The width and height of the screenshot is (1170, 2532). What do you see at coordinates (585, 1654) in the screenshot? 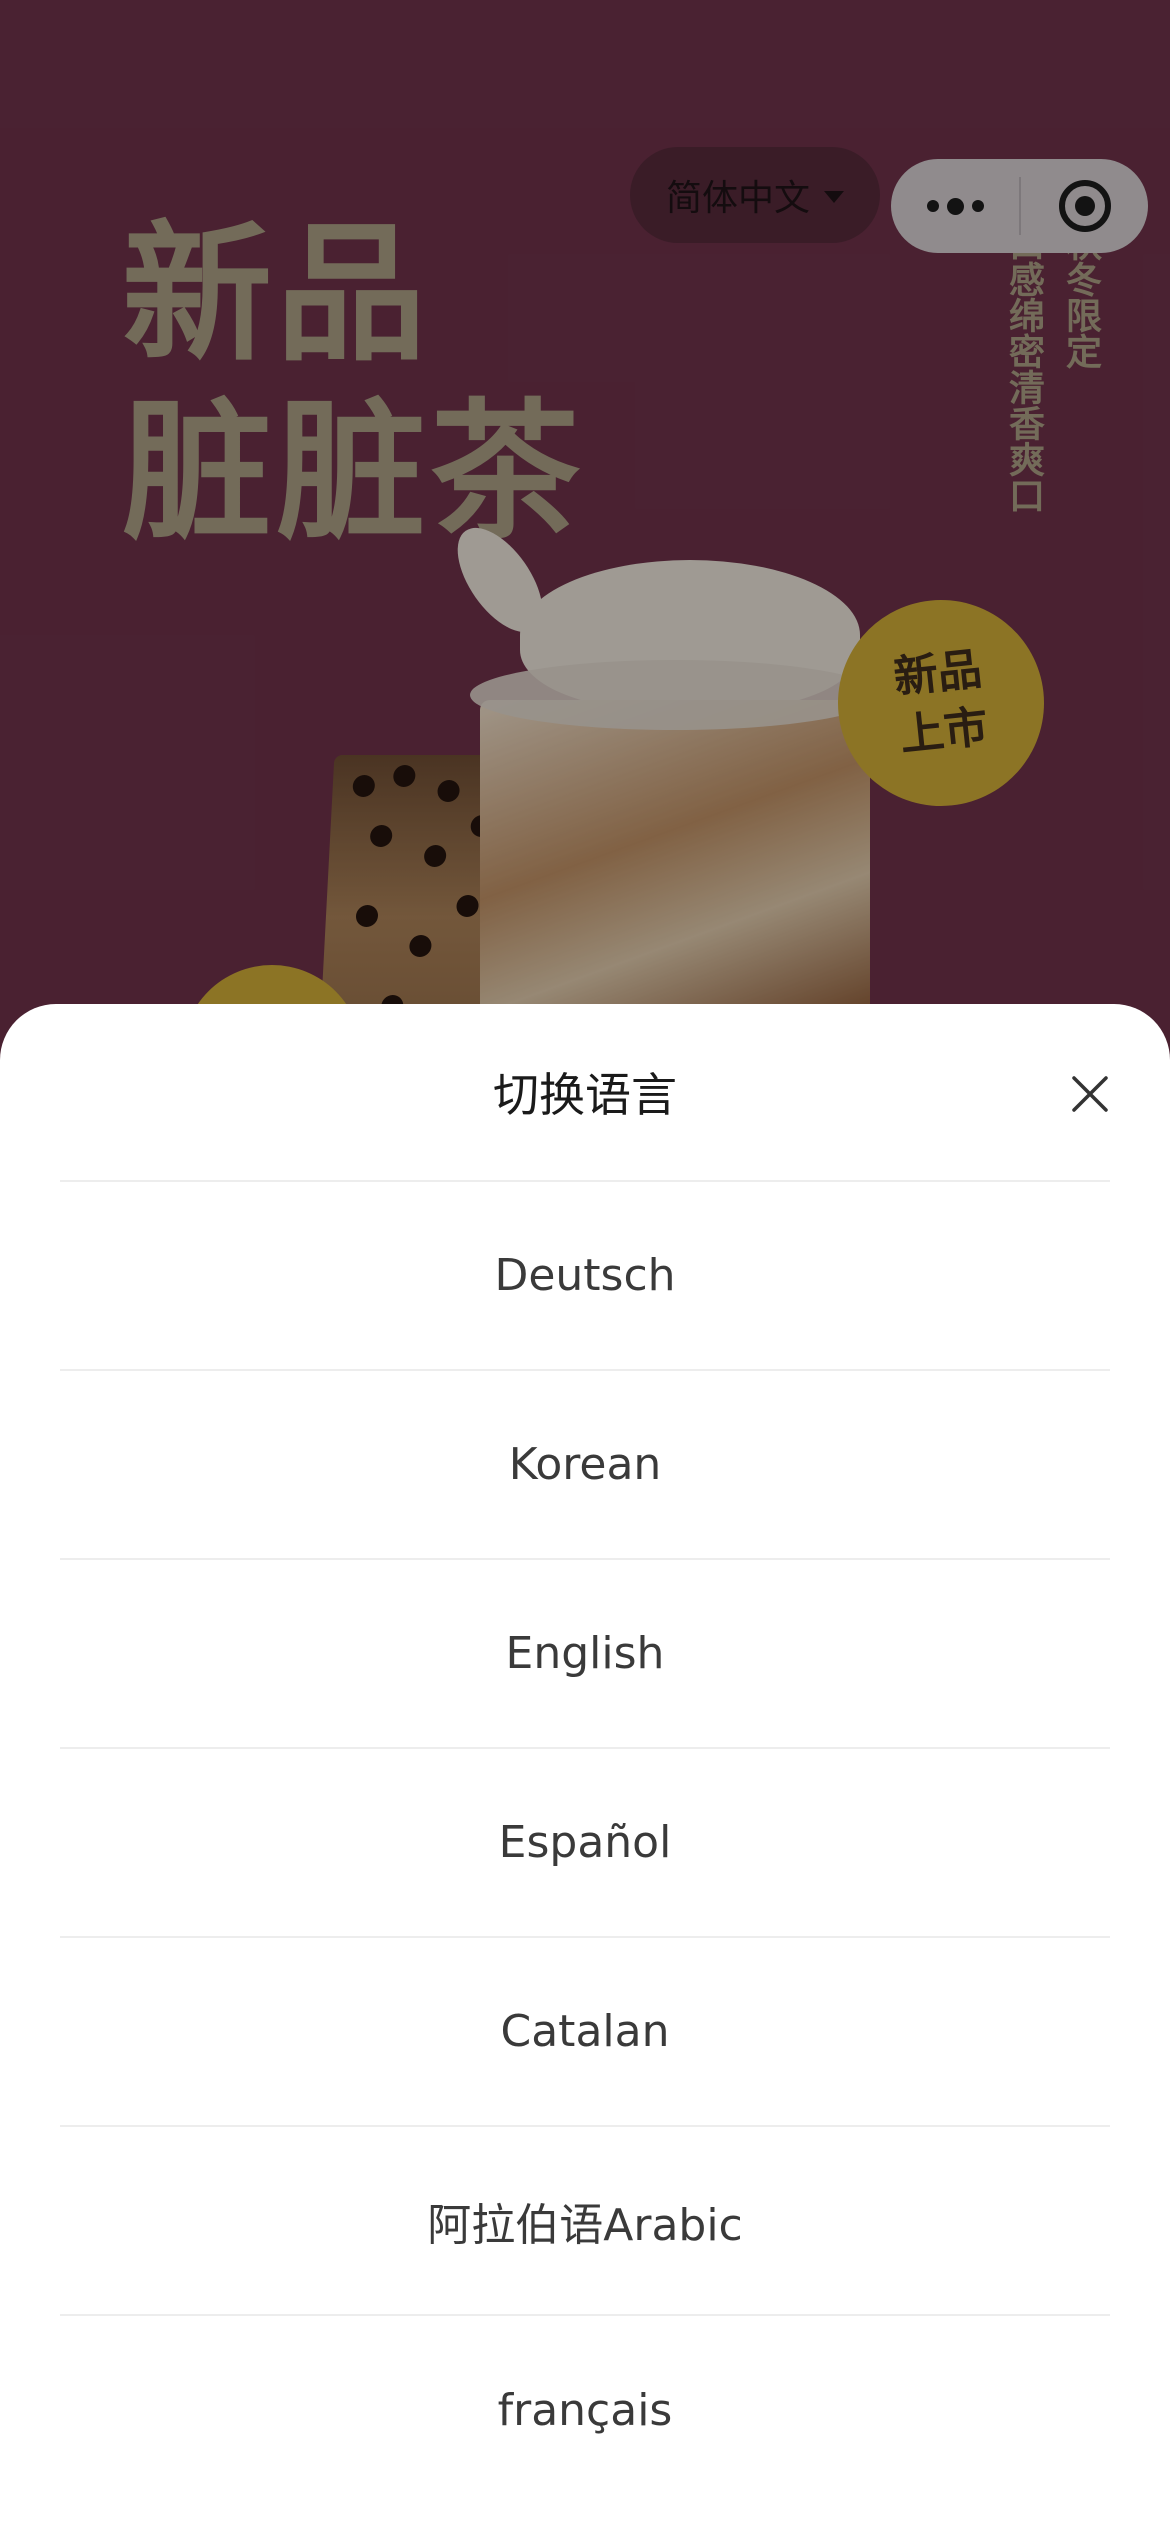
I see `language-option-english: English` at bounding box center [585, 1654].